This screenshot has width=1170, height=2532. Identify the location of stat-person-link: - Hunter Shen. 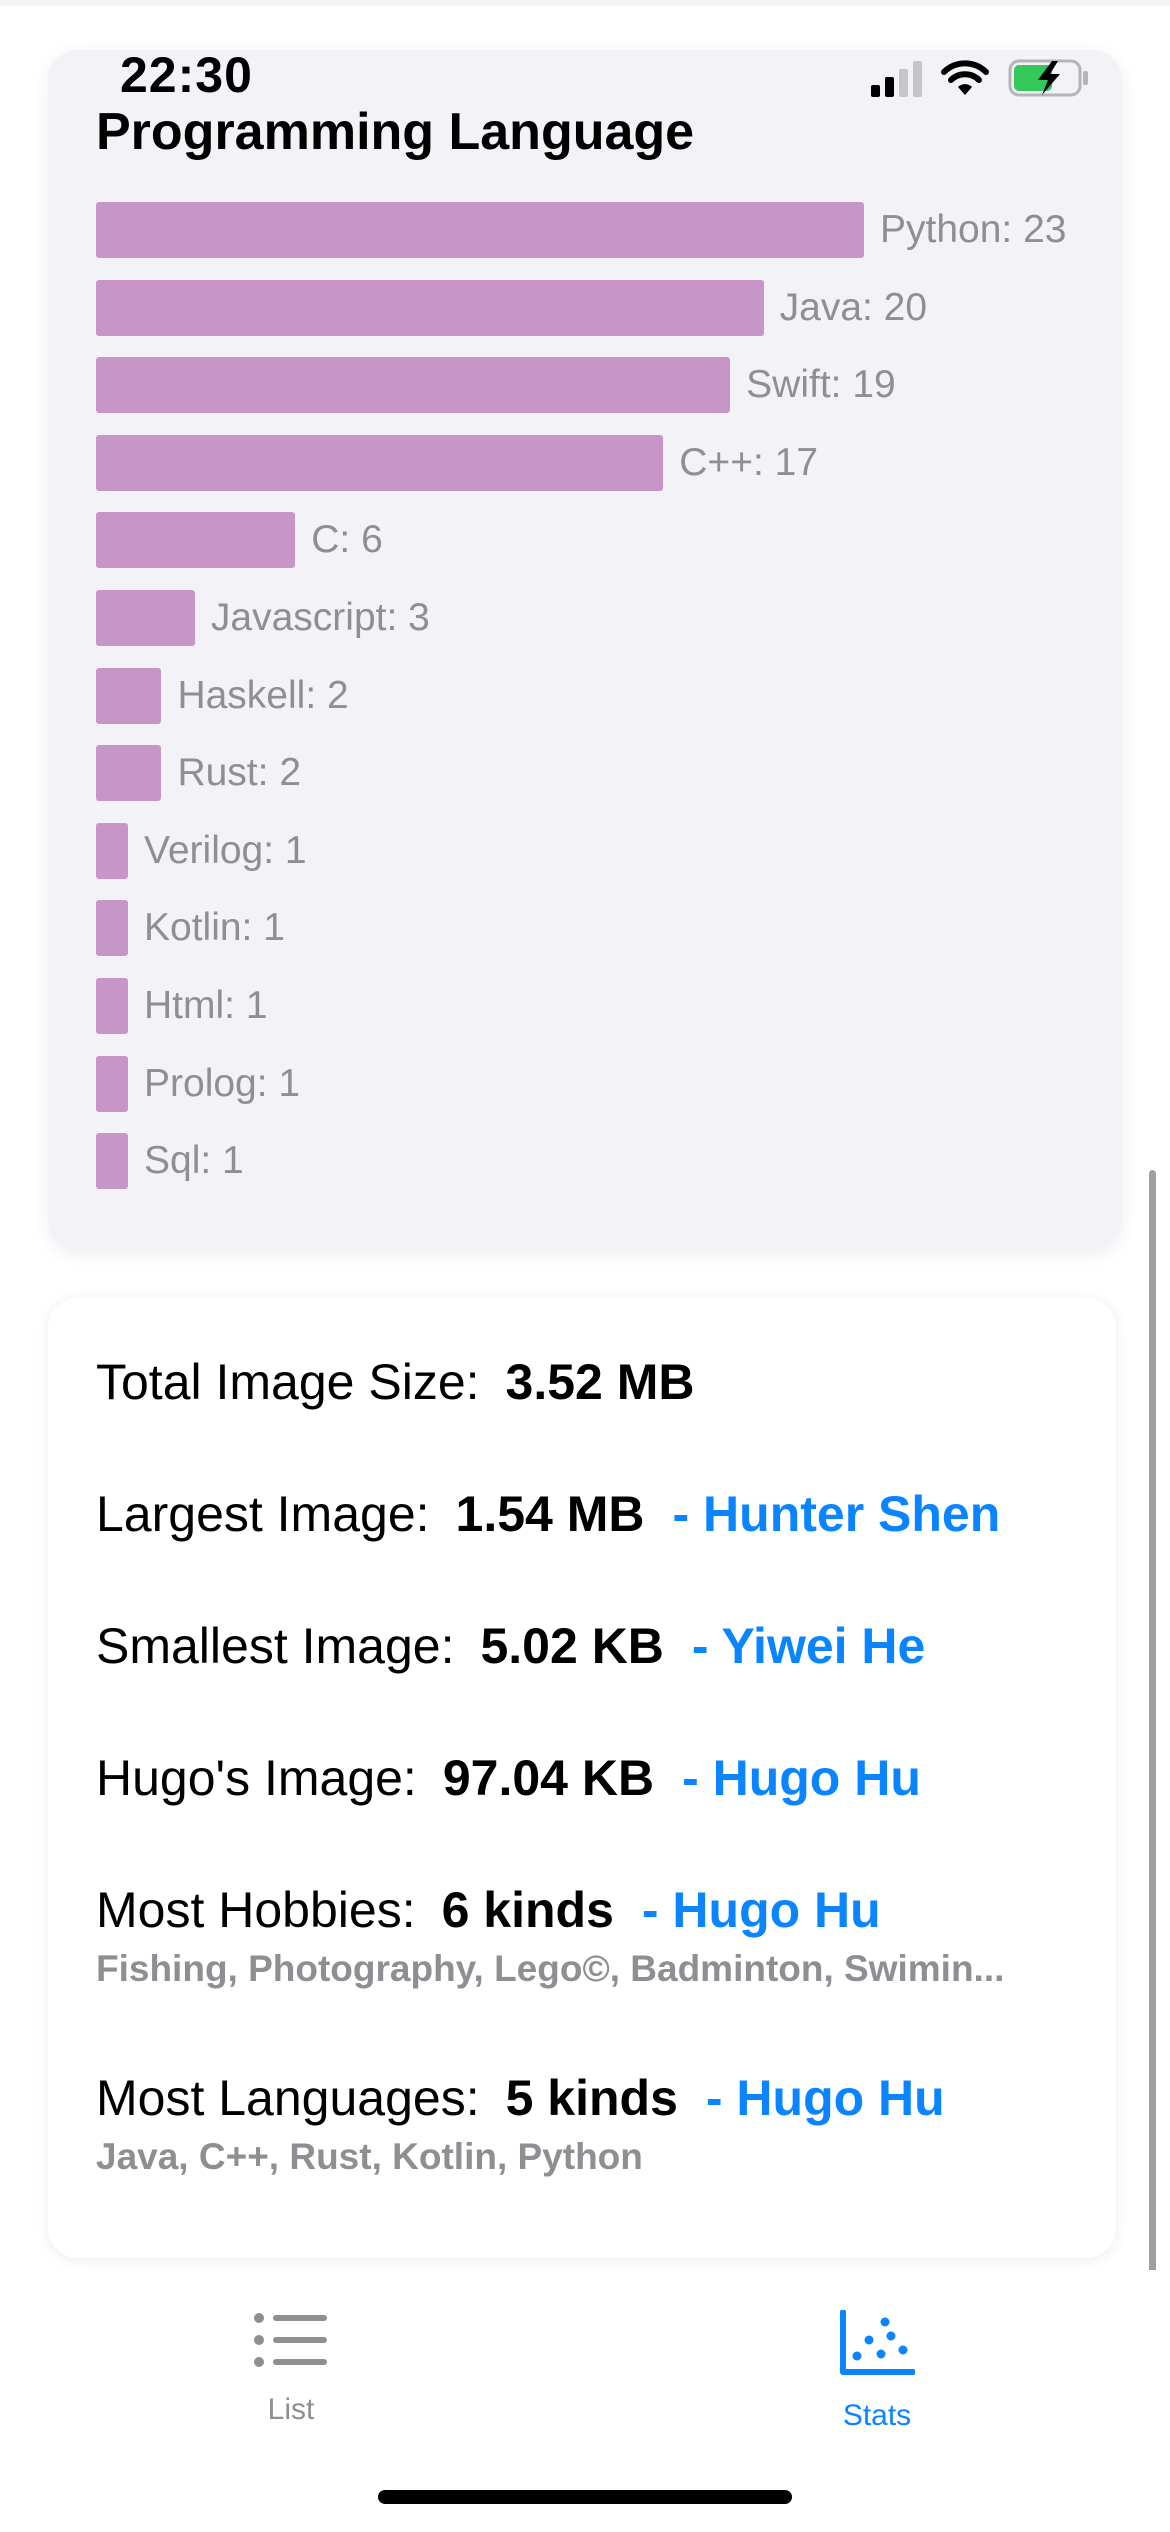
(836, 1514).